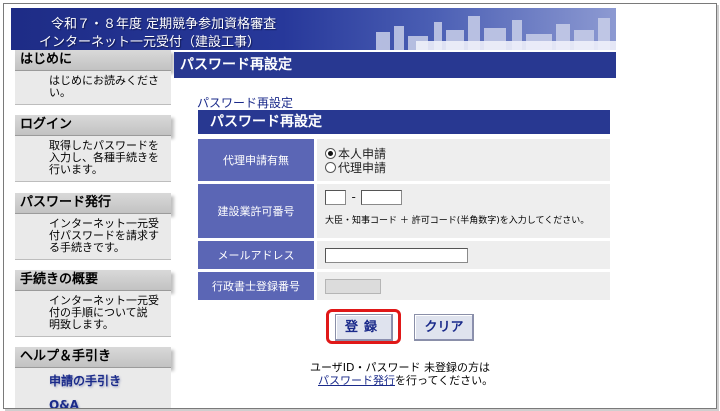  What do you see at coordinates (444, 380) in the screenshot?
I see `footer-line2-text: を行ってください。` at bounding box center [444, 380].